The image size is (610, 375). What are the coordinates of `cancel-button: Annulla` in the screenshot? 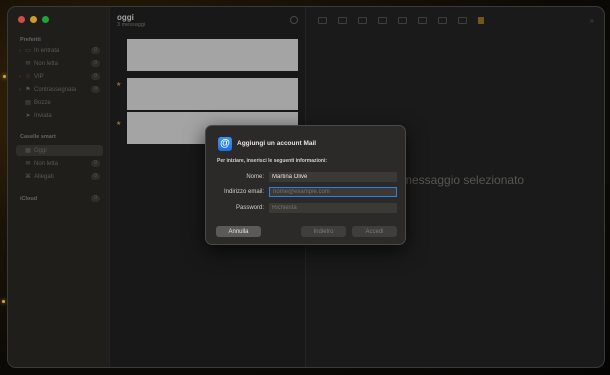 It's located at (238, 231).